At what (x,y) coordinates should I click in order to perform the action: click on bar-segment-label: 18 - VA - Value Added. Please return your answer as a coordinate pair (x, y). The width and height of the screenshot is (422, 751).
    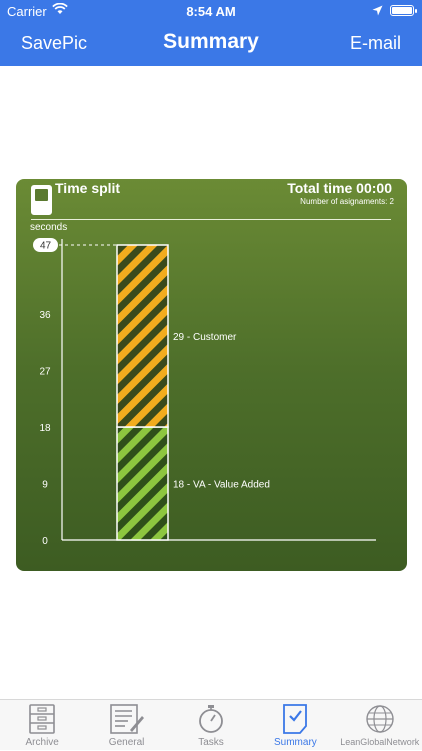
    Looking at the image, I should click on (221, 485).